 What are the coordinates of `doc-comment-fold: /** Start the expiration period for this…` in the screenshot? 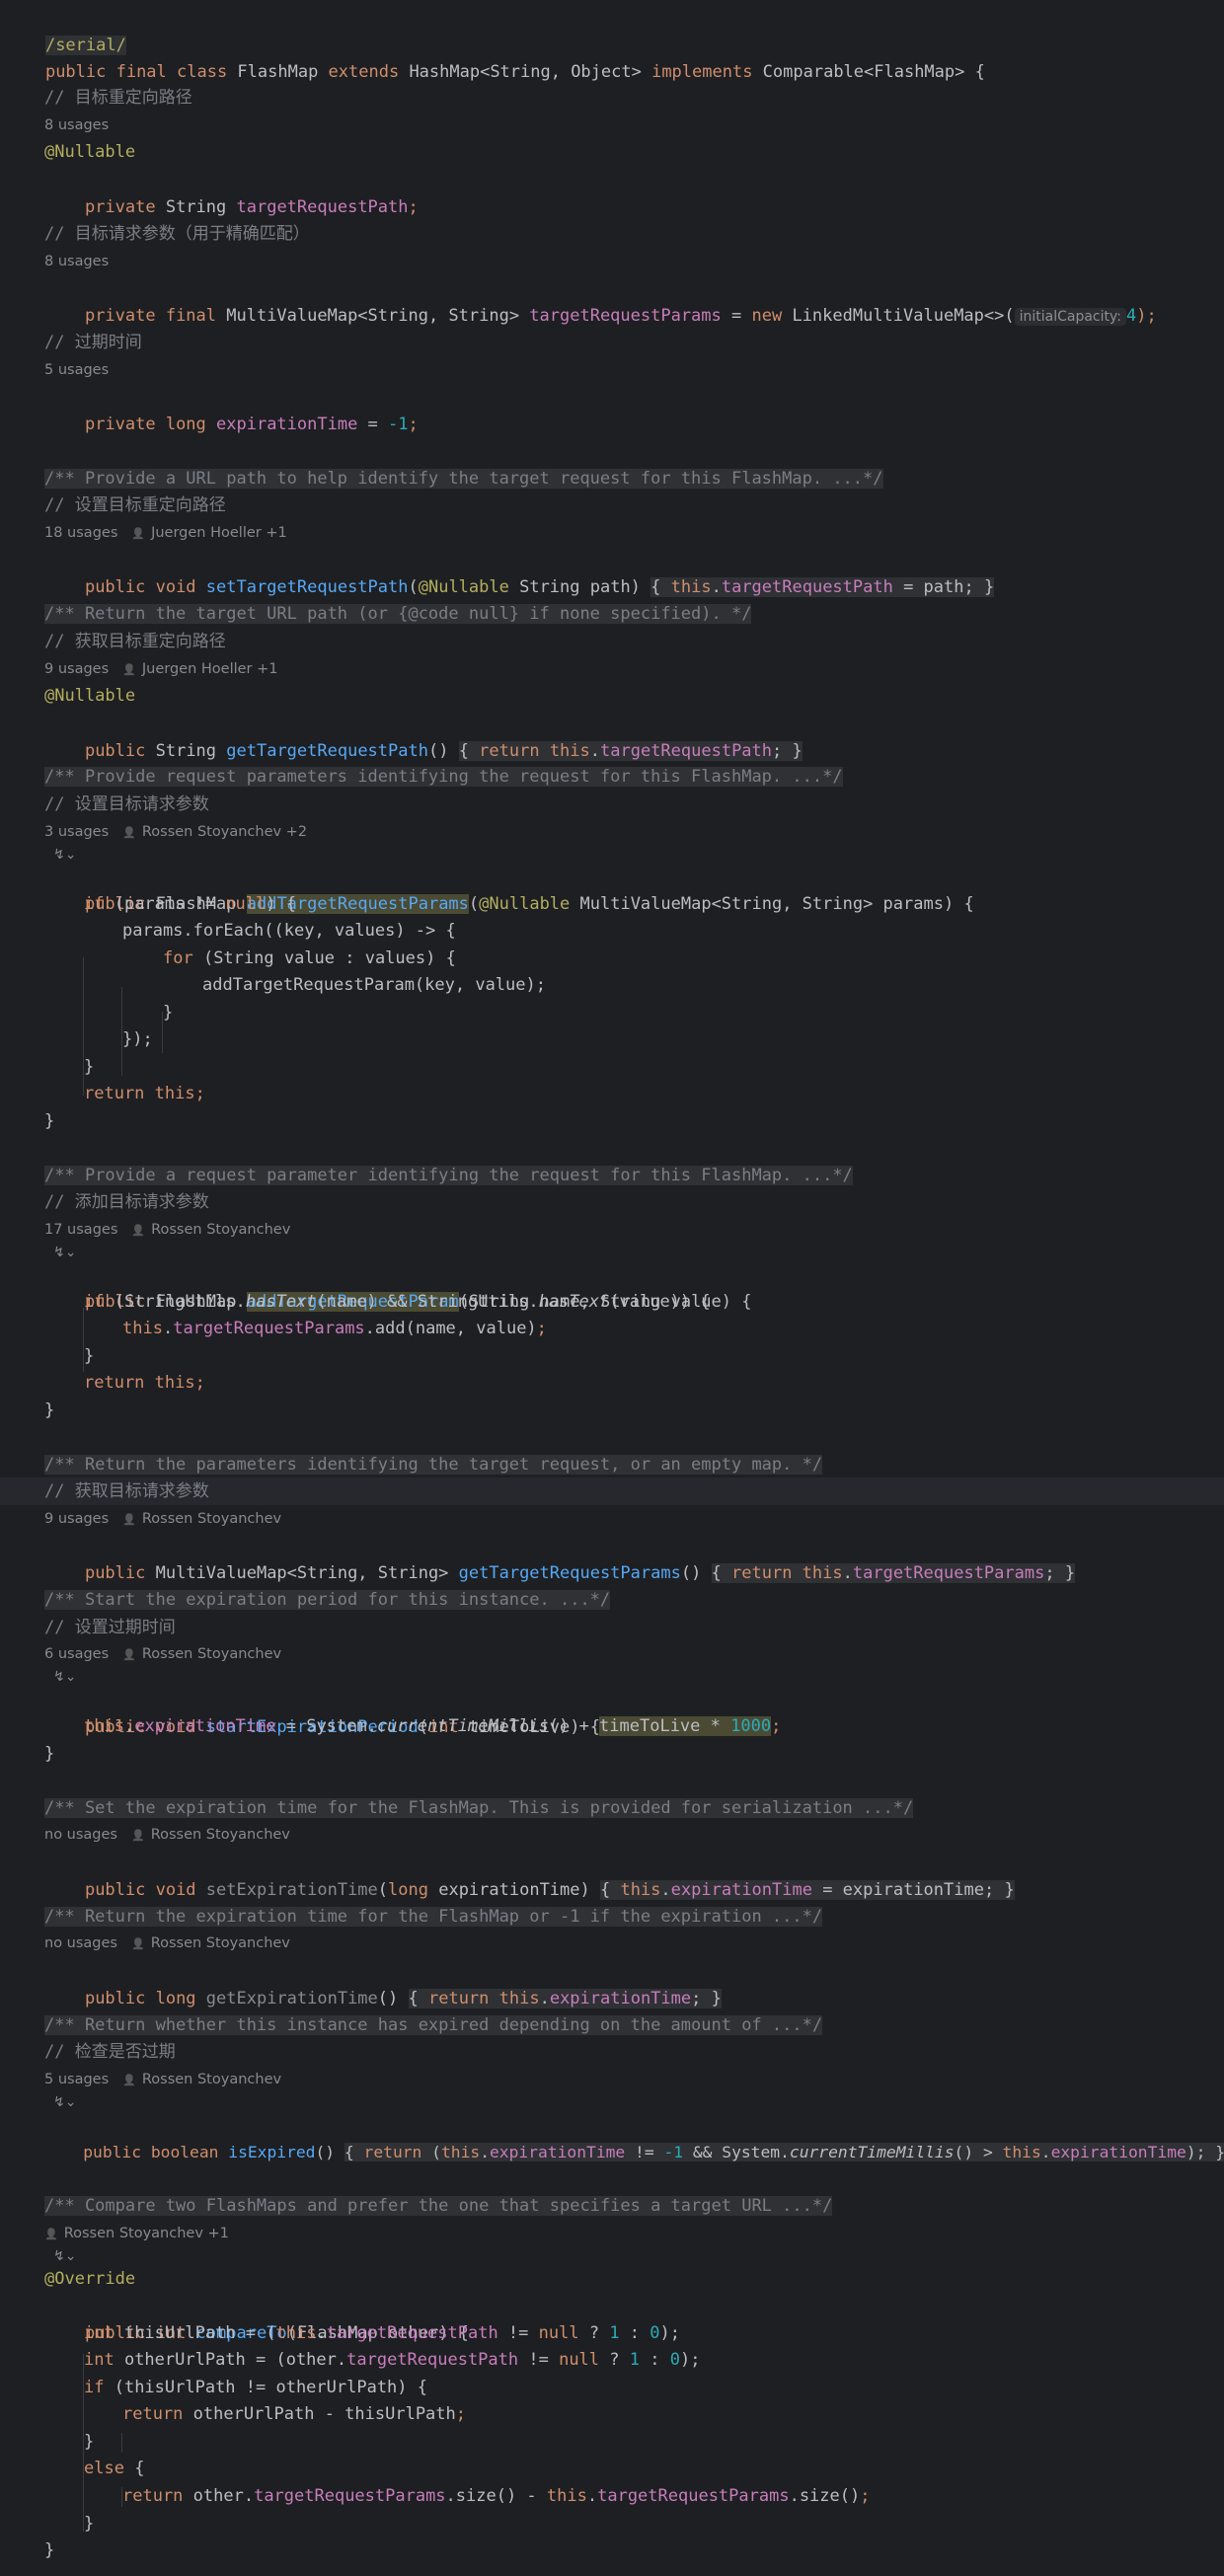 It's located at (612, 1600).